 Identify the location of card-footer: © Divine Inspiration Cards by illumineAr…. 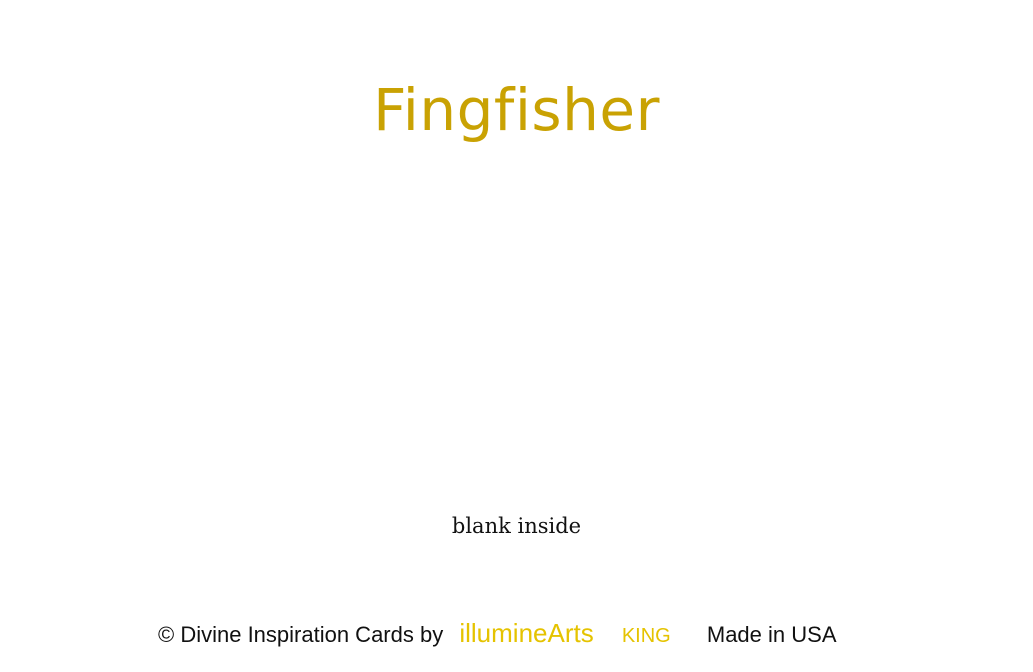
(497, 633).